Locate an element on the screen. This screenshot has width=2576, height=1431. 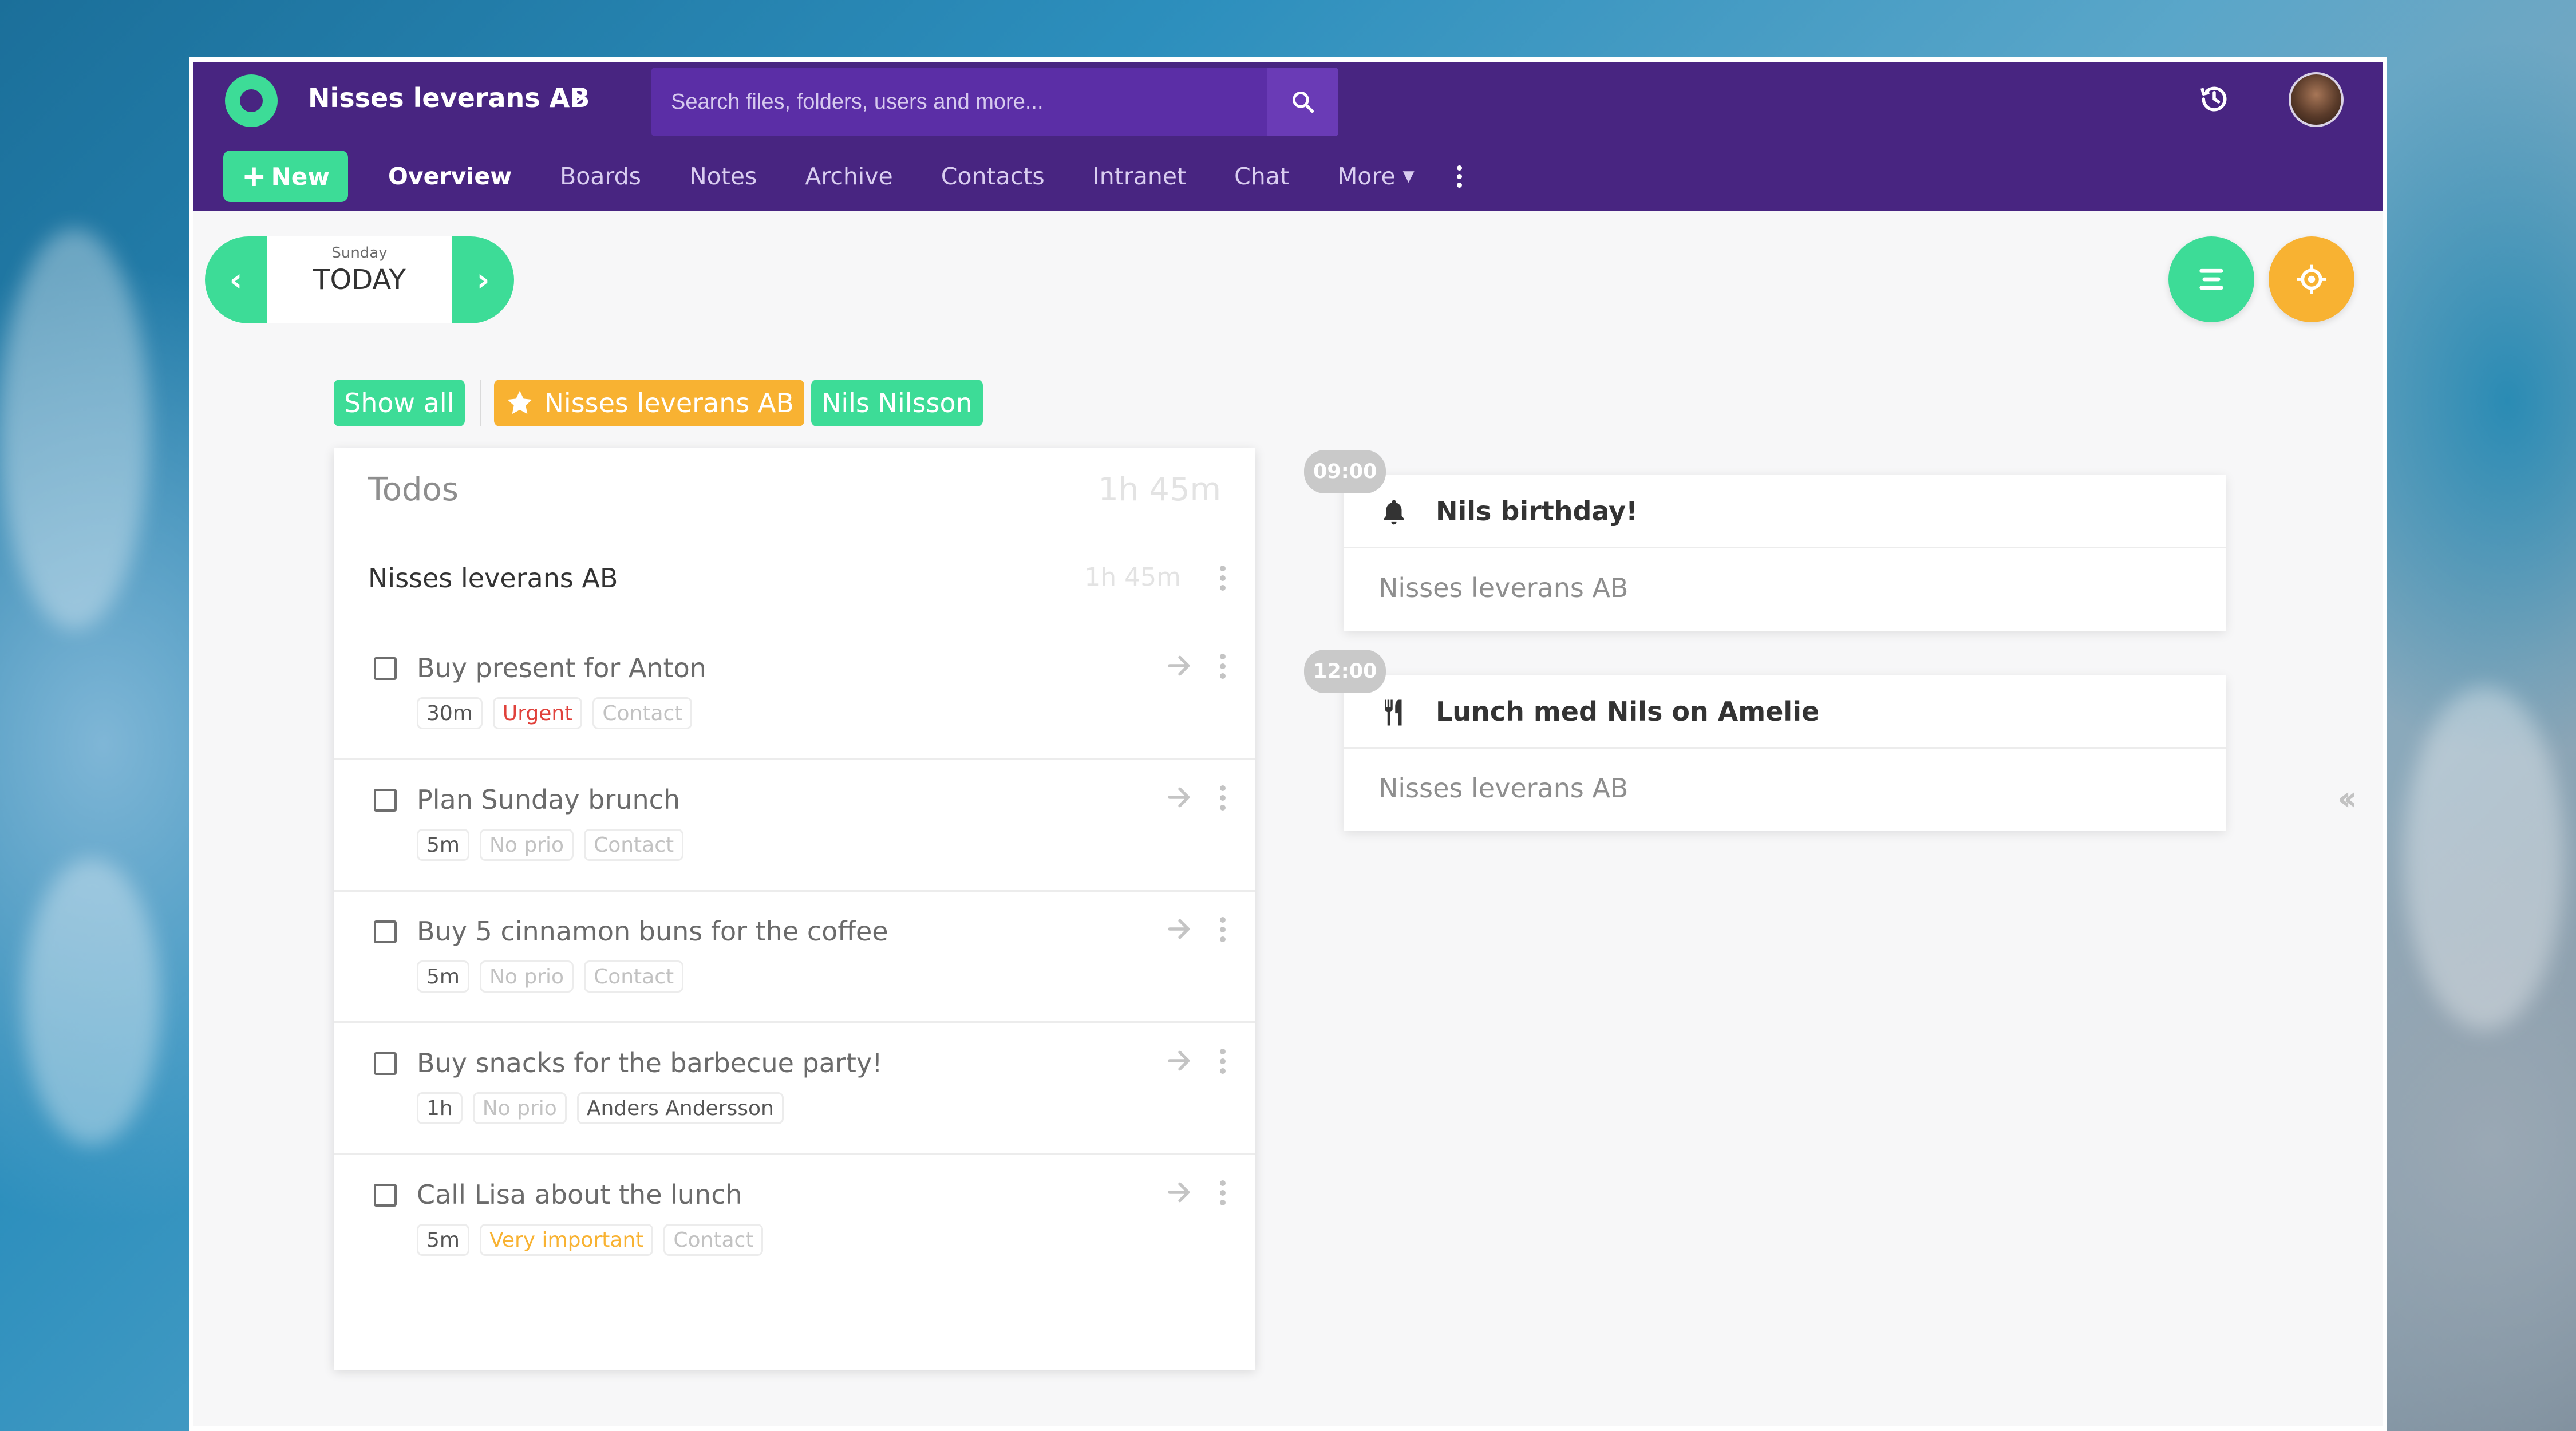
list-view-button is located at coordinates (2211, 279).